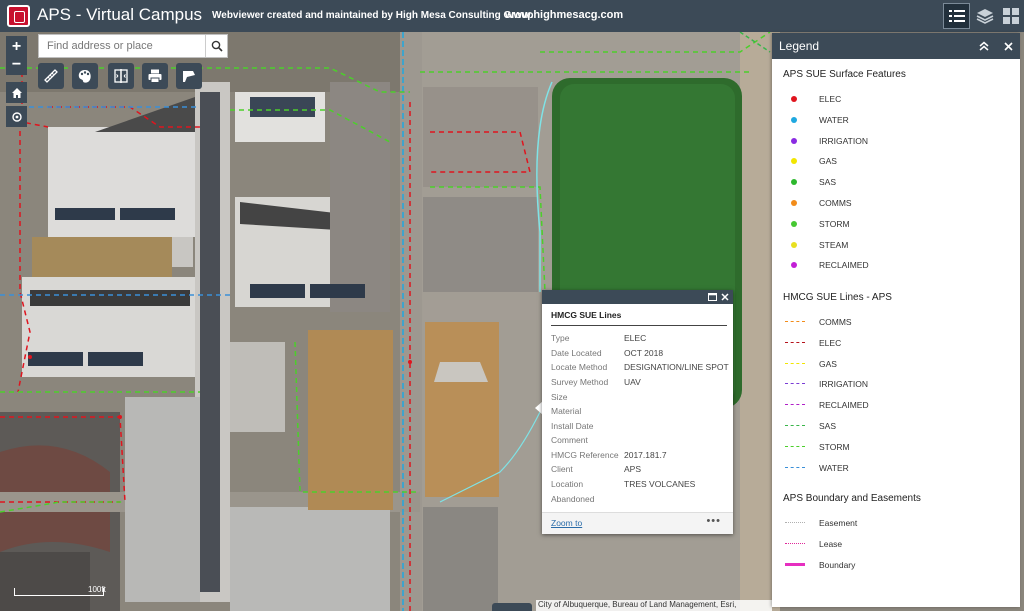 The height and width of the screenshot is (611, 1024). What do you see at coordinates (712, 297) in the screenshot?
I see `maximize-icon` at bounding box center [712, 297].